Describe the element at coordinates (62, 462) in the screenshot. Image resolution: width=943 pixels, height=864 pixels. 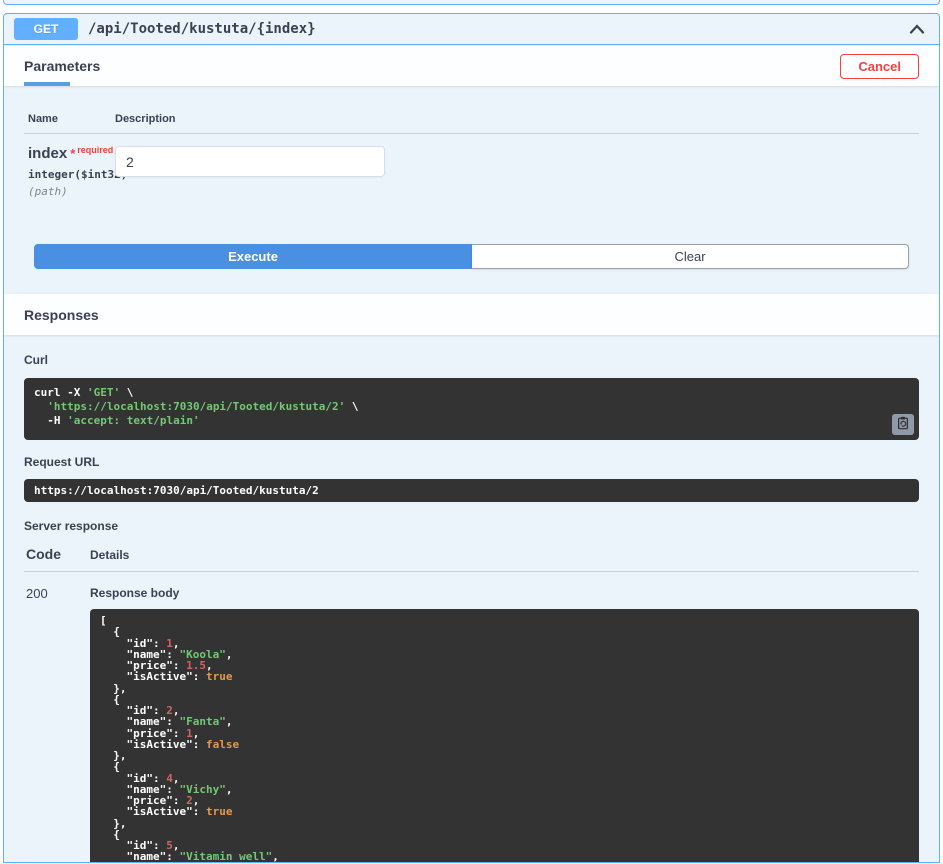
I see `request-url-label: Request URL` at that location.